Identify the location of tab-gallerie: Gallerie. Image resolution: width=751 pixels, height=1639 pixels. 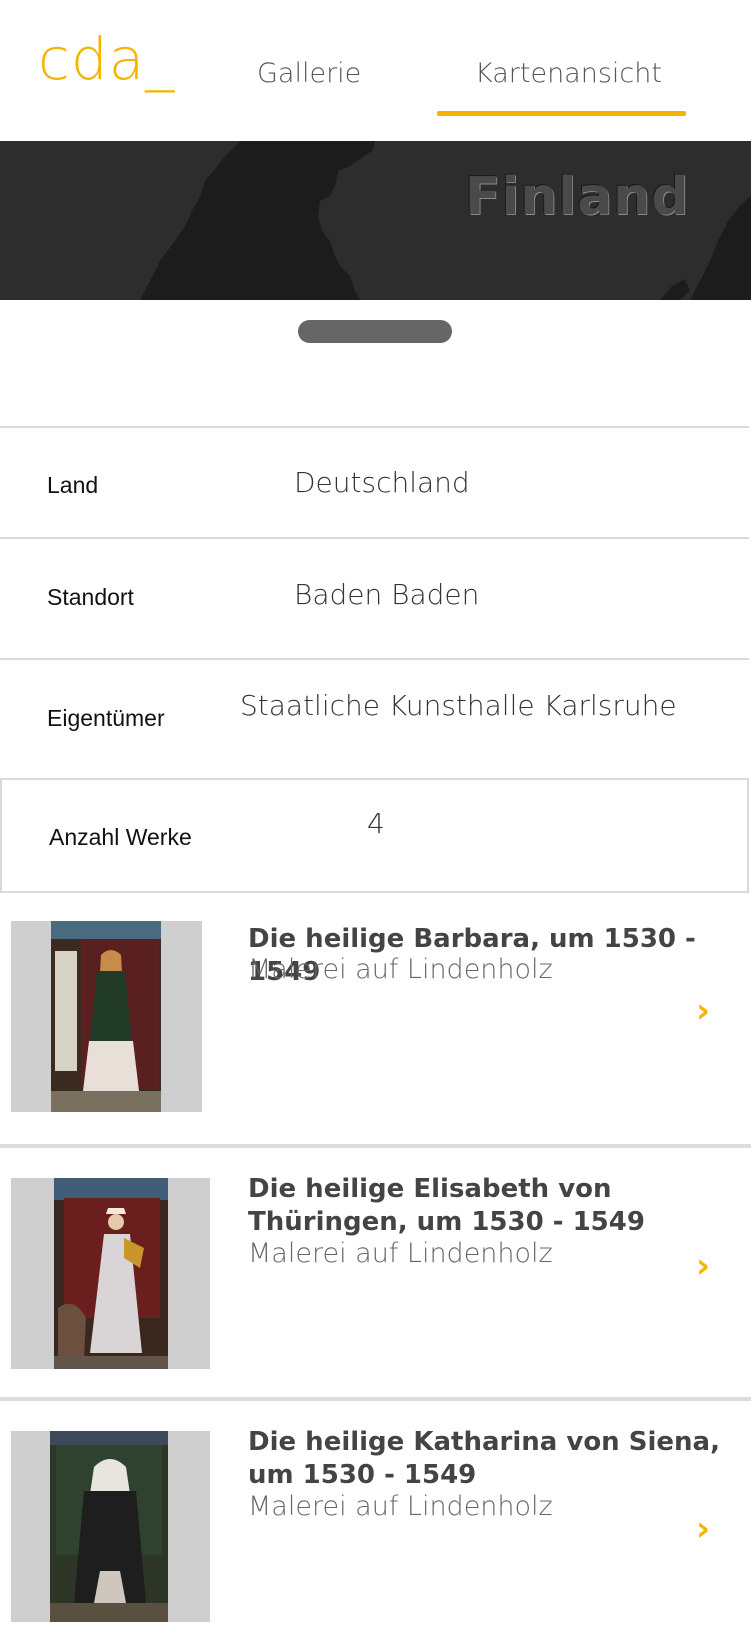
(309, 73).